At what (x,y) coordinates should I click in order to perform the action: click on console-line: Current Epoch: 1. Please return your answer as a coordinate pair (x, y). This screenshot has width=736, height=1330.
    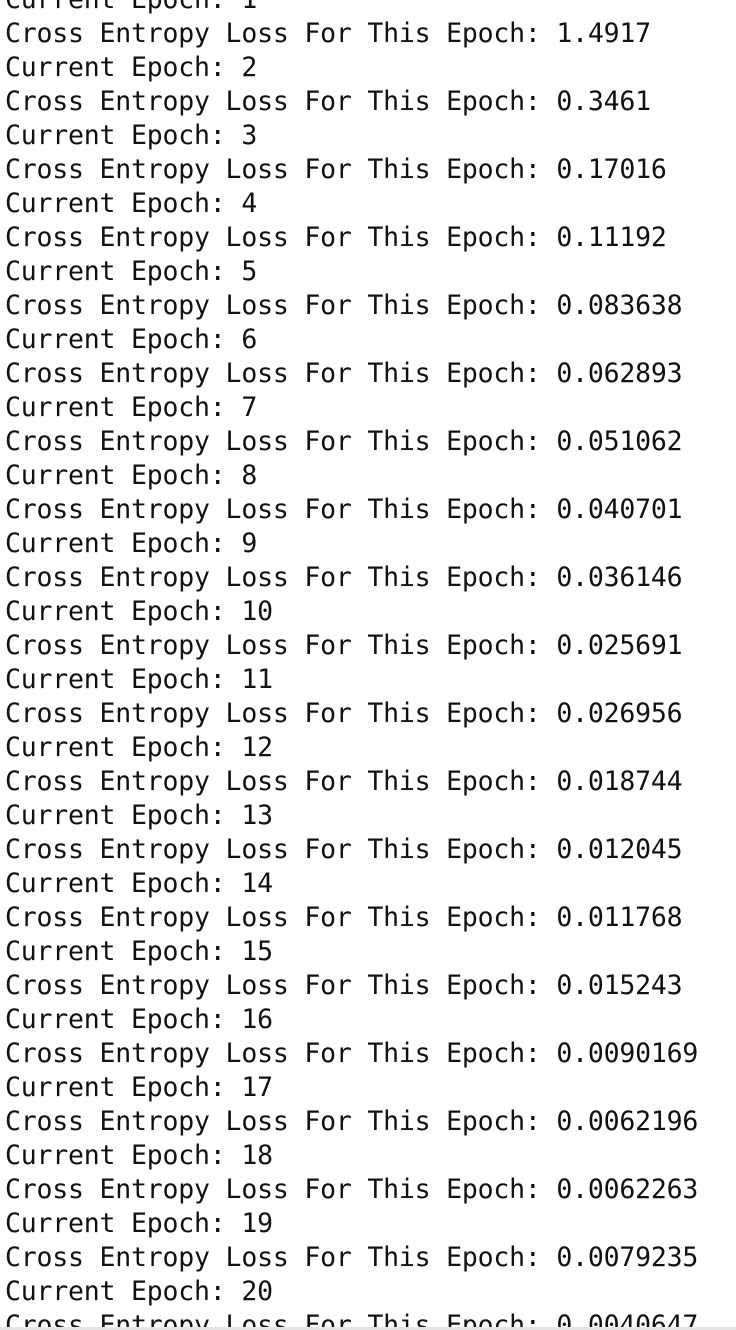
    Looking at the image, I should click on (351, 8).